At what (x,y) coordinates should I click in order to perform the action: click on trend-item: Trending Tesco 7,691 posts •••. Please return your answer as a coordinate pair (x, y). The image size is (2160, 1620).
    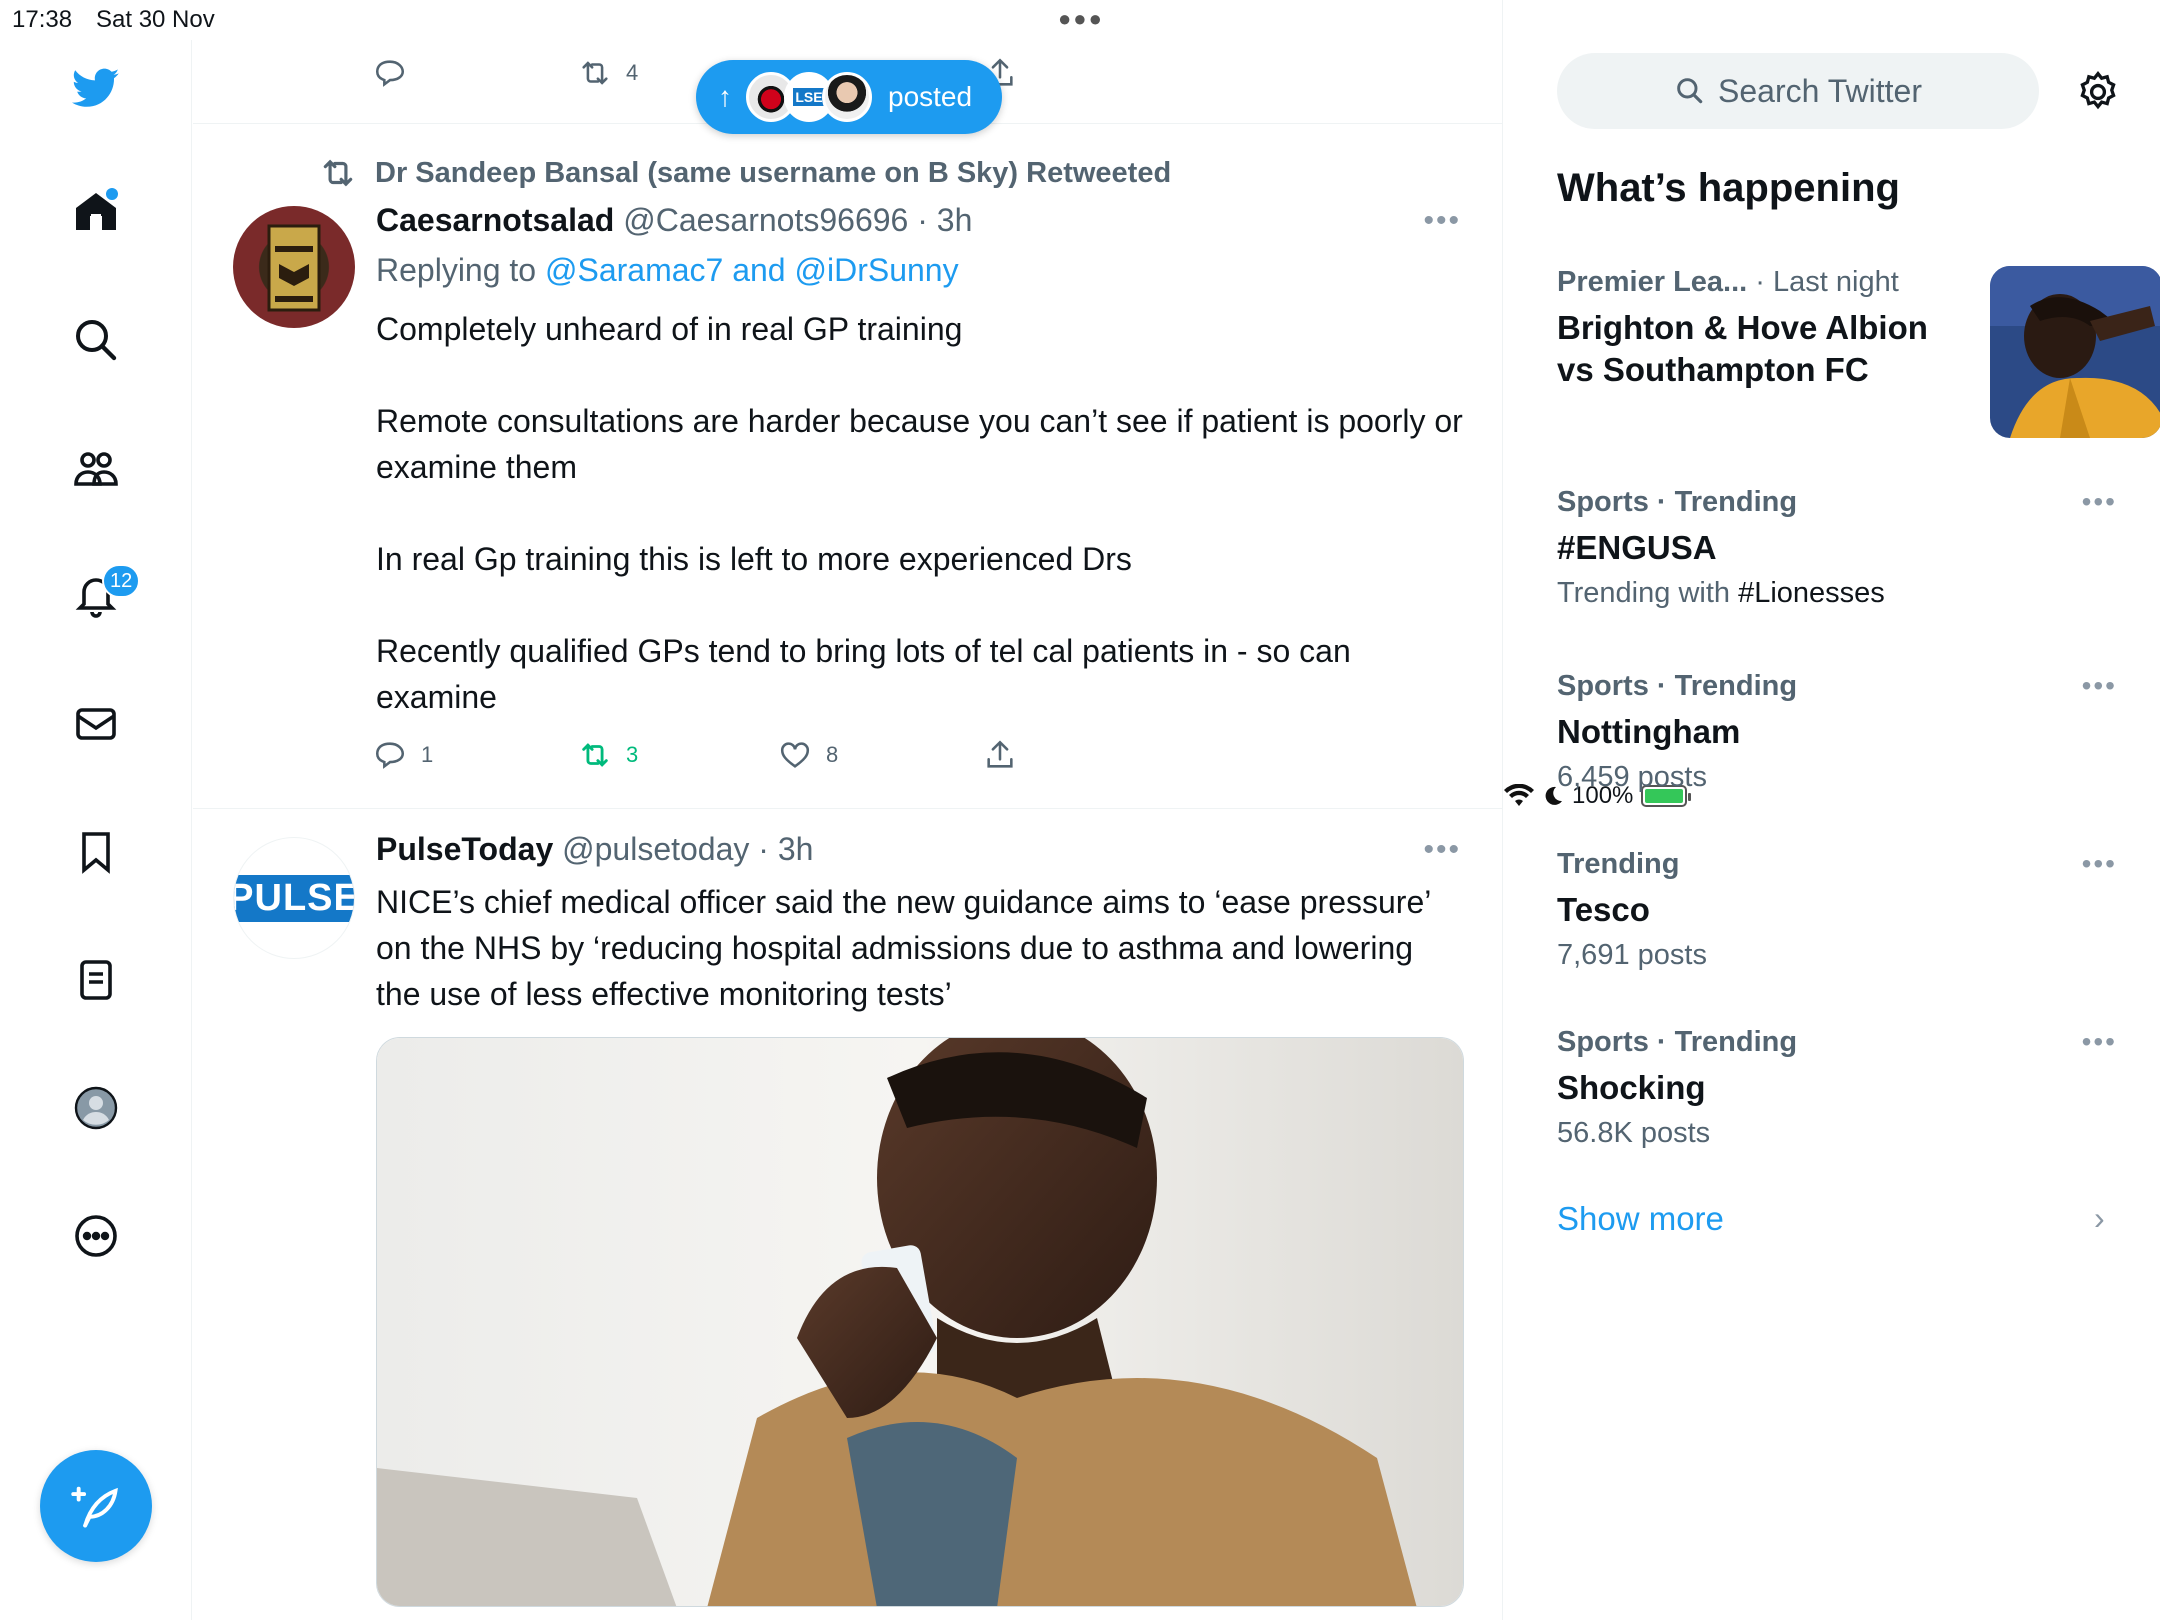
    Looking at the image, I should click on (1837, 910).